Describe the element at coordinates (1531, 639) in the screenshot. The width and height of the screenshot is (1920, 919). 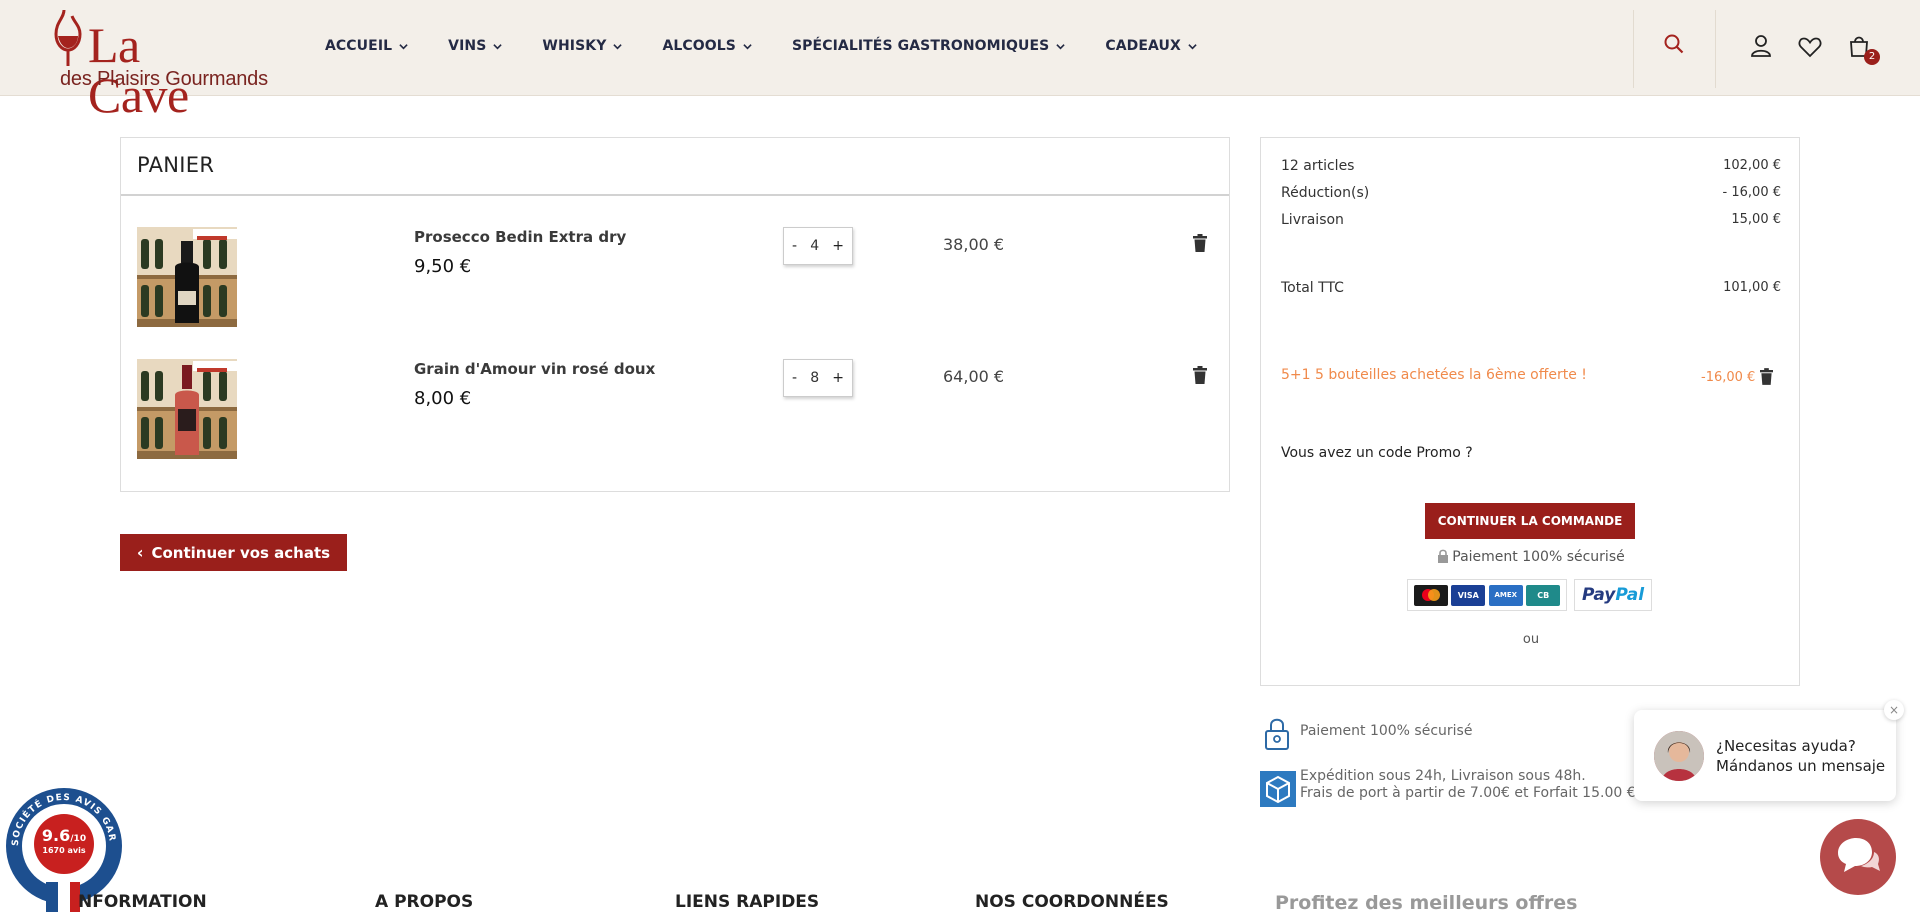
I see `or-separator: ou` at that location.